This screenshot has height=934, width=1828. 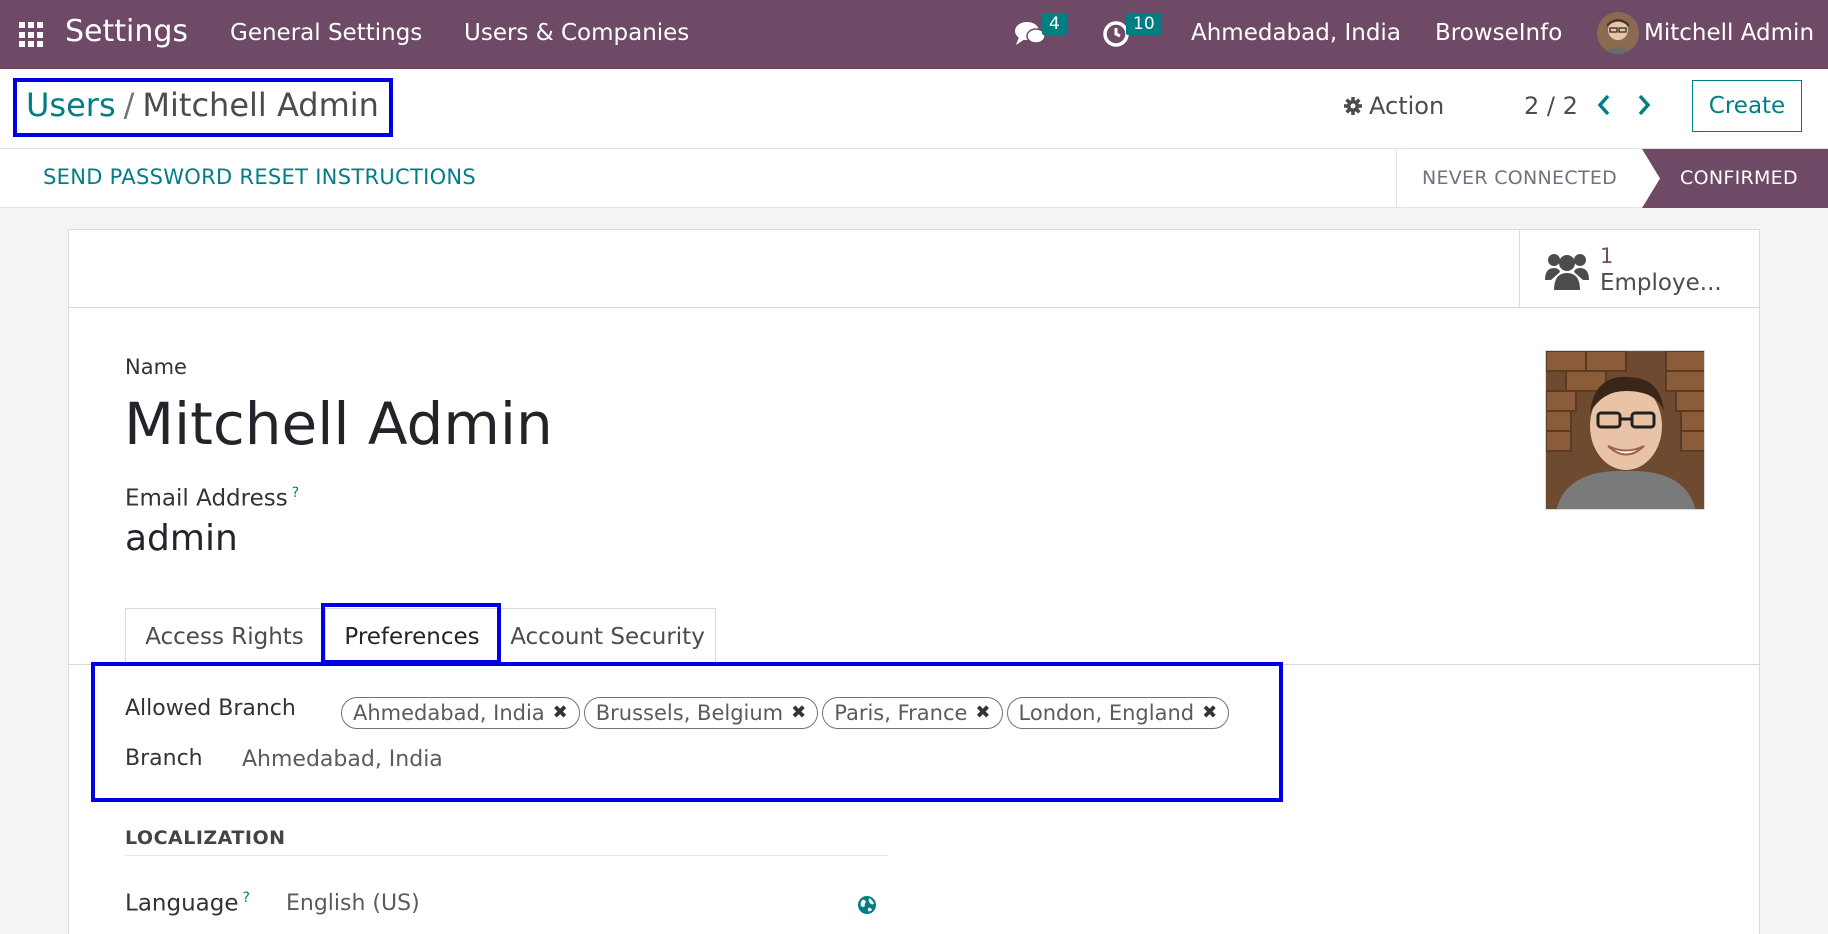 What do you see at coordinates (224, 636) in the screenshot?
I see `tab-access-rights: Access Rights` at bounding box center [224, 636].